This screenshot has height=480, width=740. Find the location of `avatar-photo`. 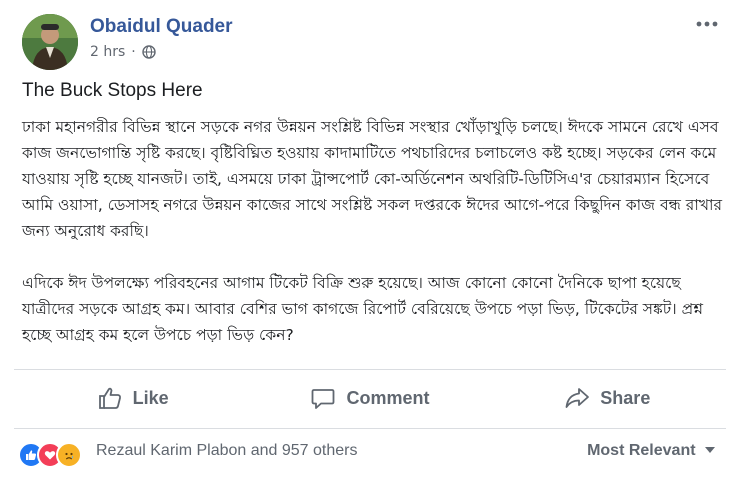

avatar-photo is located at coordinates (50, 42).